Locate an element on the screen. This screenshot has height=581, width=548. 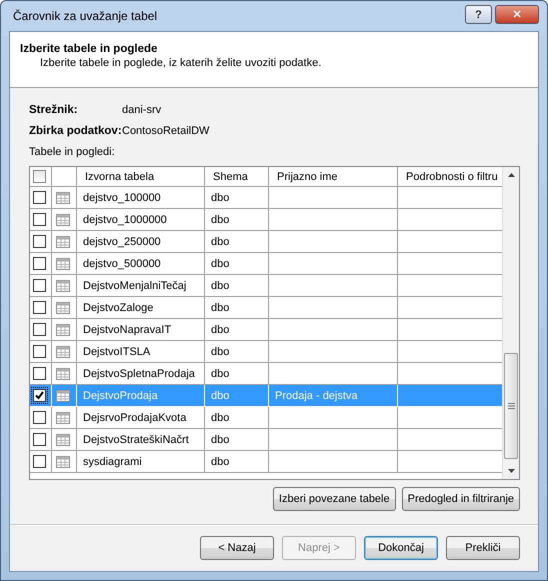
field-label: Strežnik: is located at coordinates (54, 110).